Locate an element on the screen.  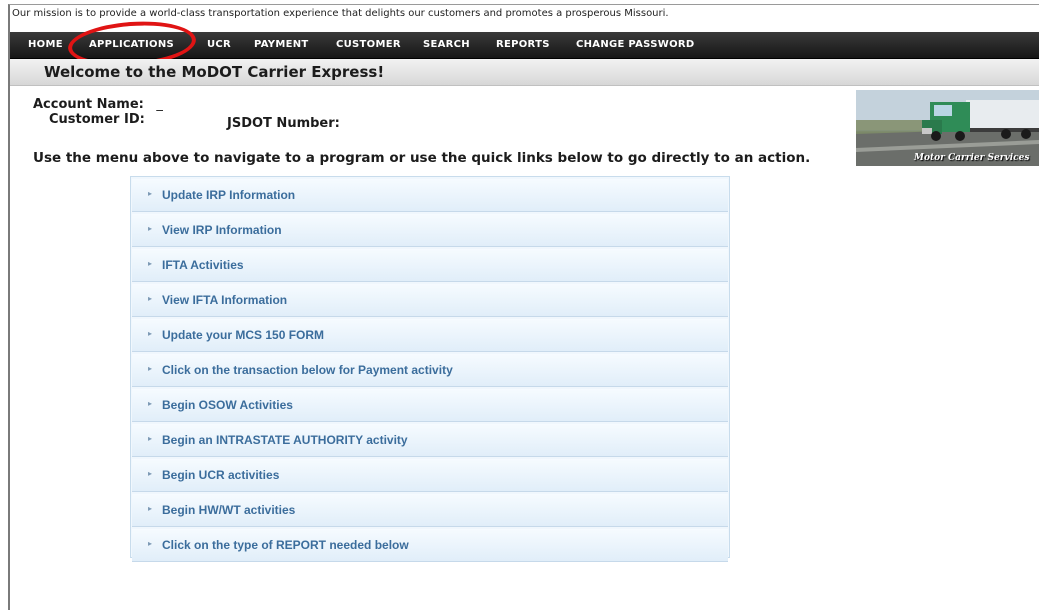
page-title: Welcome to the MoDOT Carrier Express! is located at coordinates (214, 72).